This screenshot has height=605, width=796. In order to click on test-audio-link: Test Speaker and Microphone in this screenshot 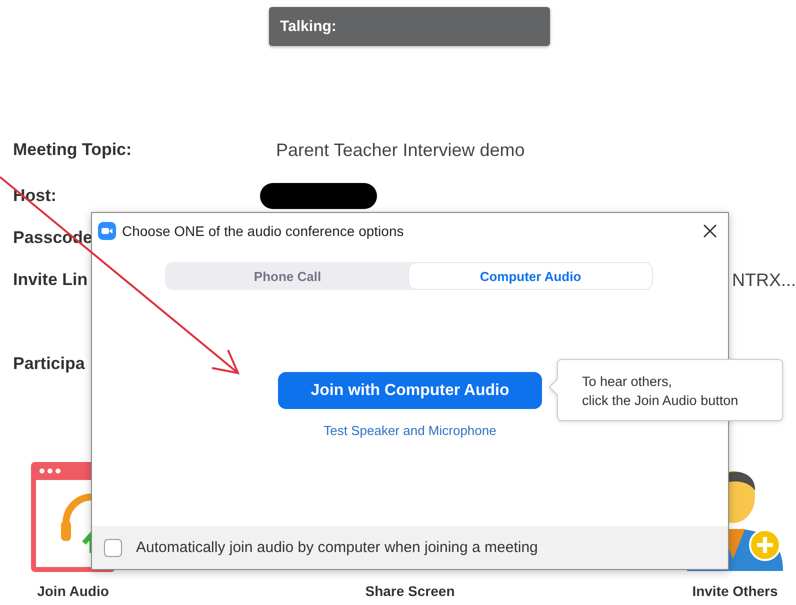, I will do `click(410, 430)`.